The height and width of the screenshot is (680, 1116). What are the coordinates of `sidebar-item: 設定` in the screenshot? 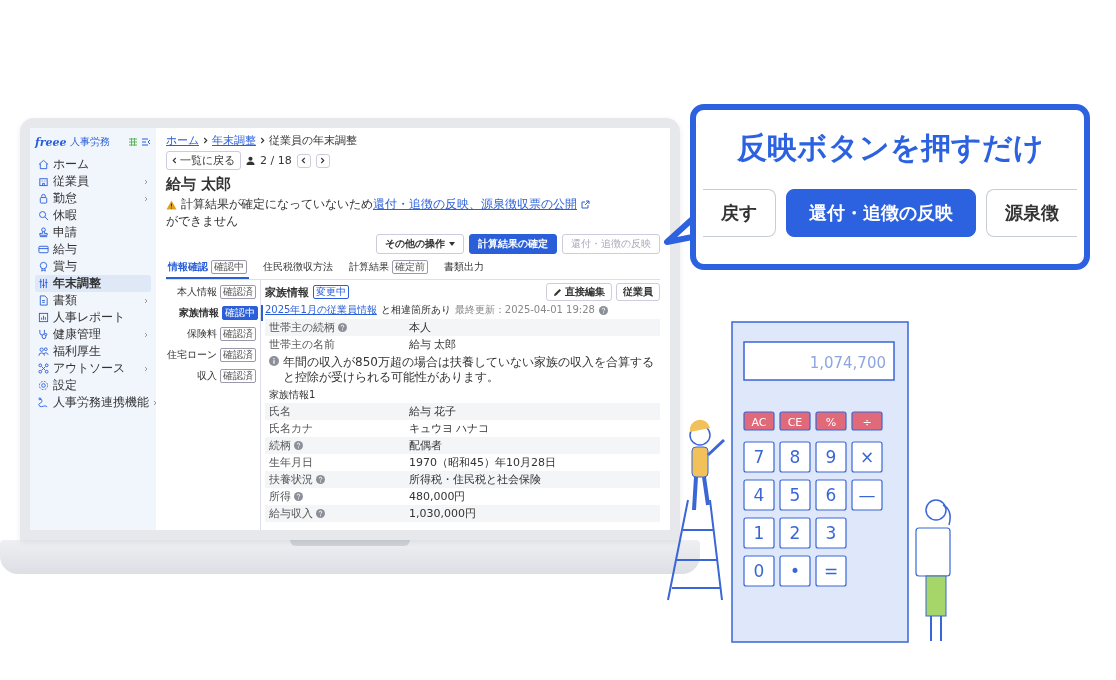 It's located at (93, 385).